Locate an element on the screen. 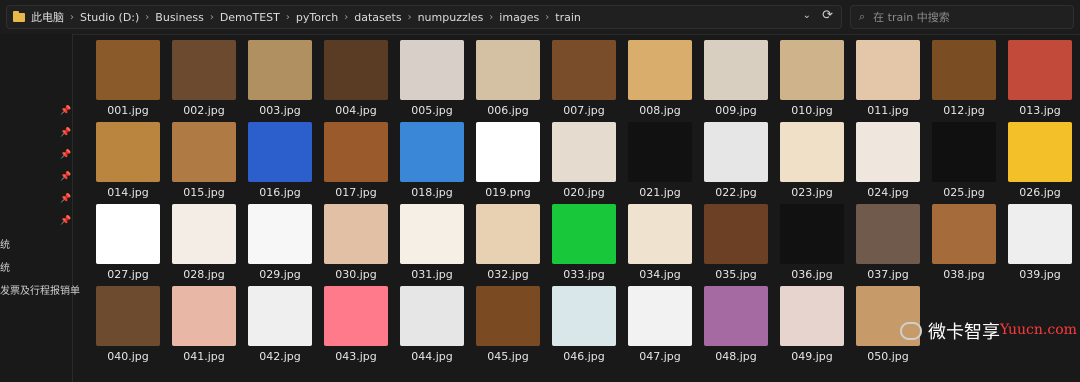 The width and height of the screenshot is (1080, 382). breadcrumb-7: images is located at coordinates (519, 17).